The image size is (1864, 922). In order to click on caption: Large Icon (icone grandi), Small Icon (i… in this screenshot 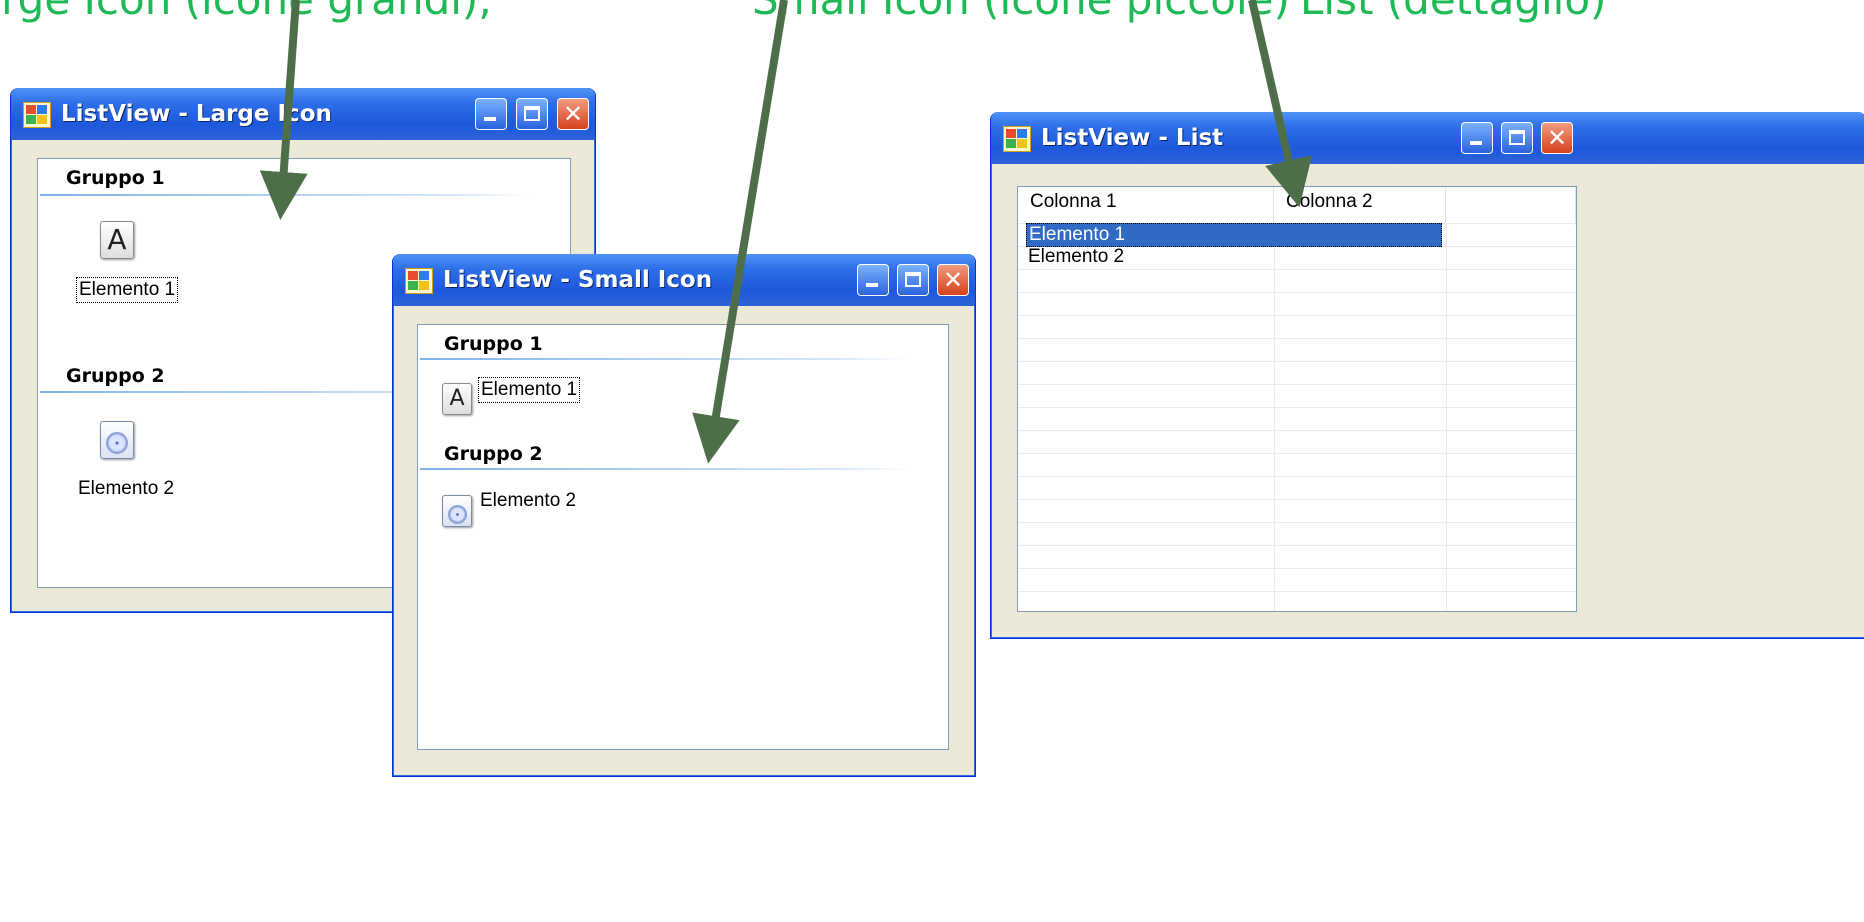, I will do `click(932, 20)`.